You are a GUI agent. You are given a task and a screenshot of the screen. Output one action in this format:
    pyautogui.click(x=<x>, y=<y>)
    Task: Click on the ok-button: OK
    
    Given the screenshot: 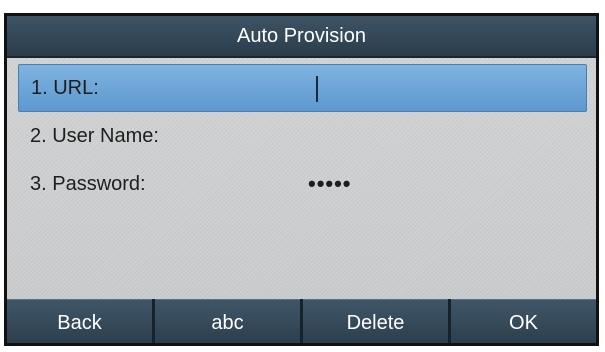 What is the action you would take?
    pyautogui.click(x=523, y=321)
    